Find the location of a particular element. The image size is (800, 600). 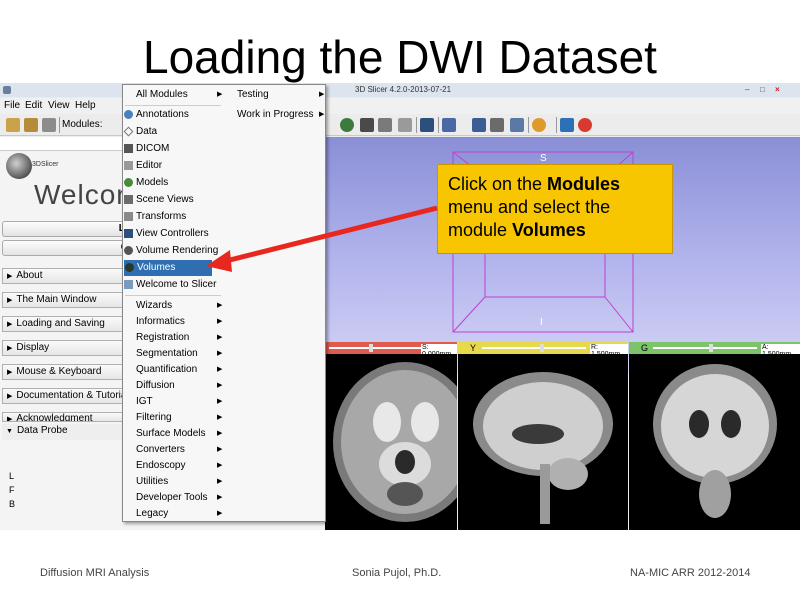

callout-arrow is located at coordinates (322, 238).